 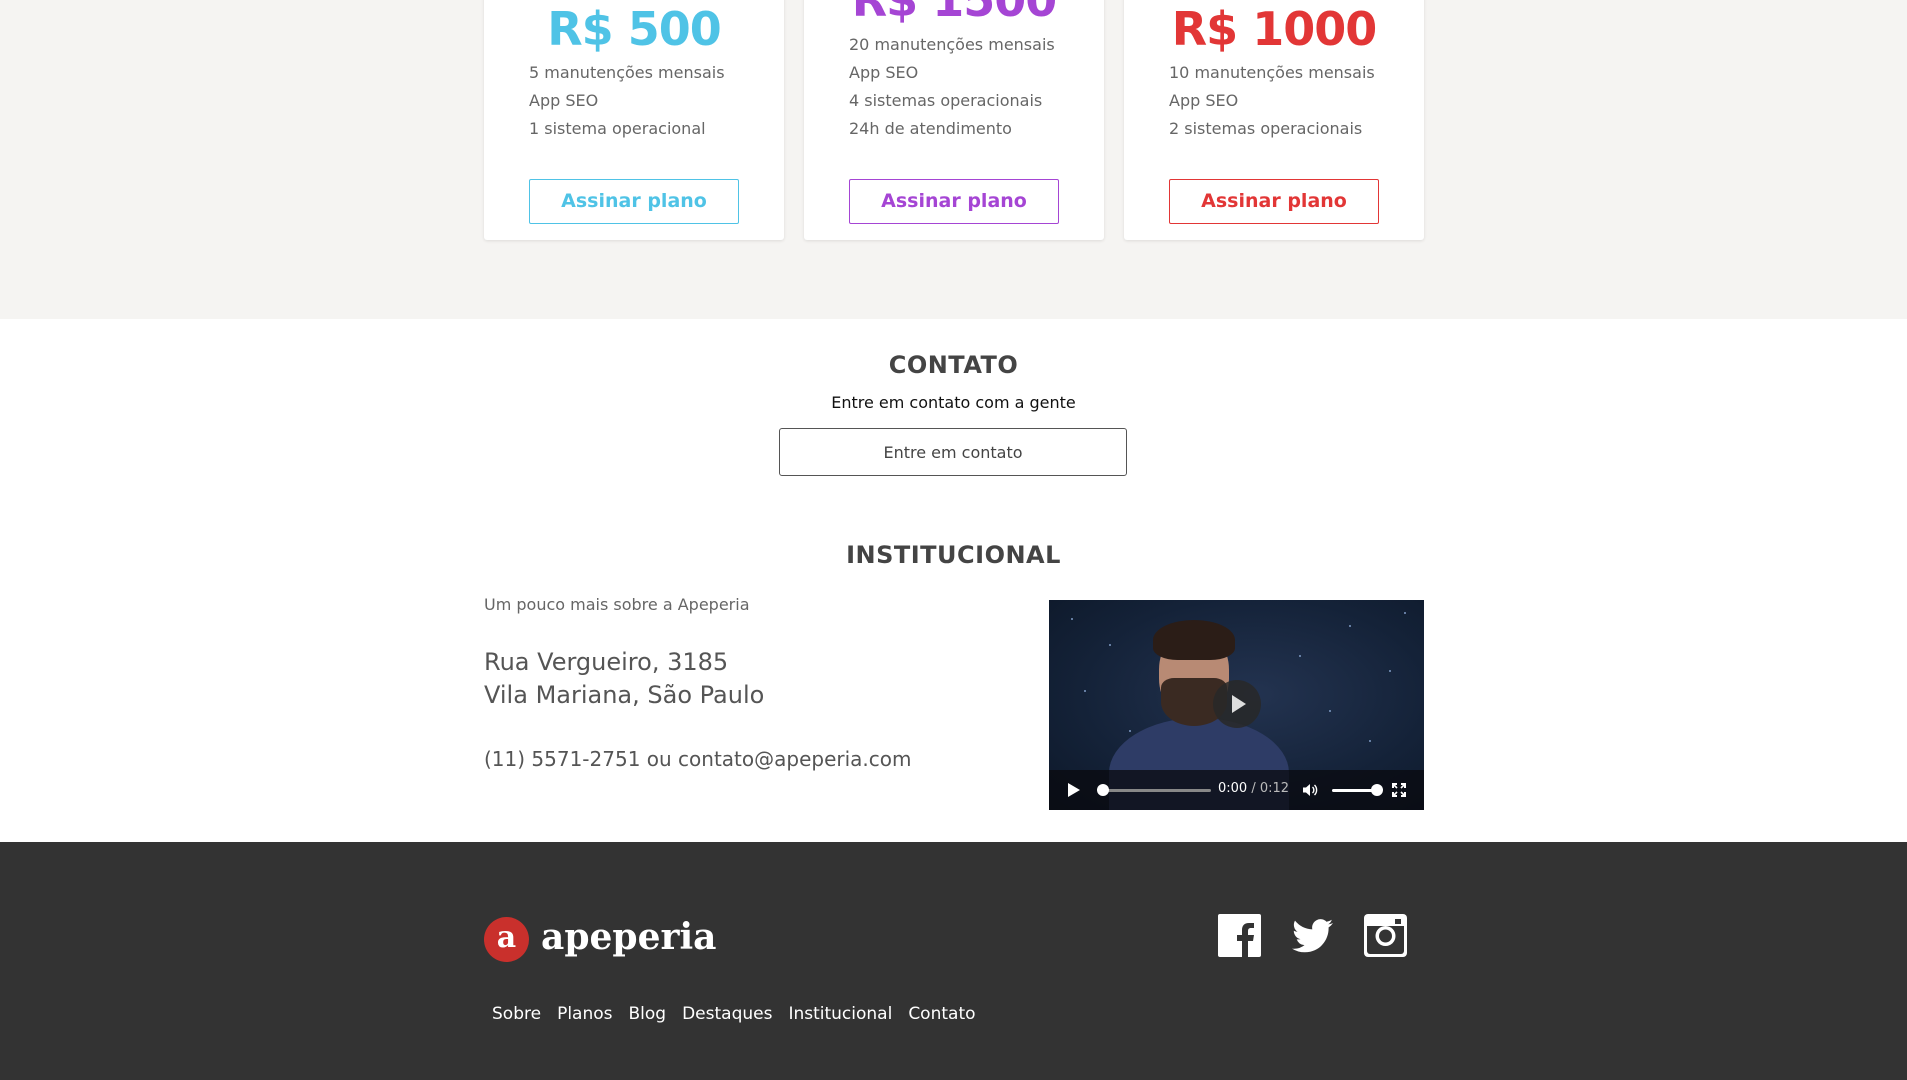 I want to click on logo-mark: a, so click(x=506, y=939).